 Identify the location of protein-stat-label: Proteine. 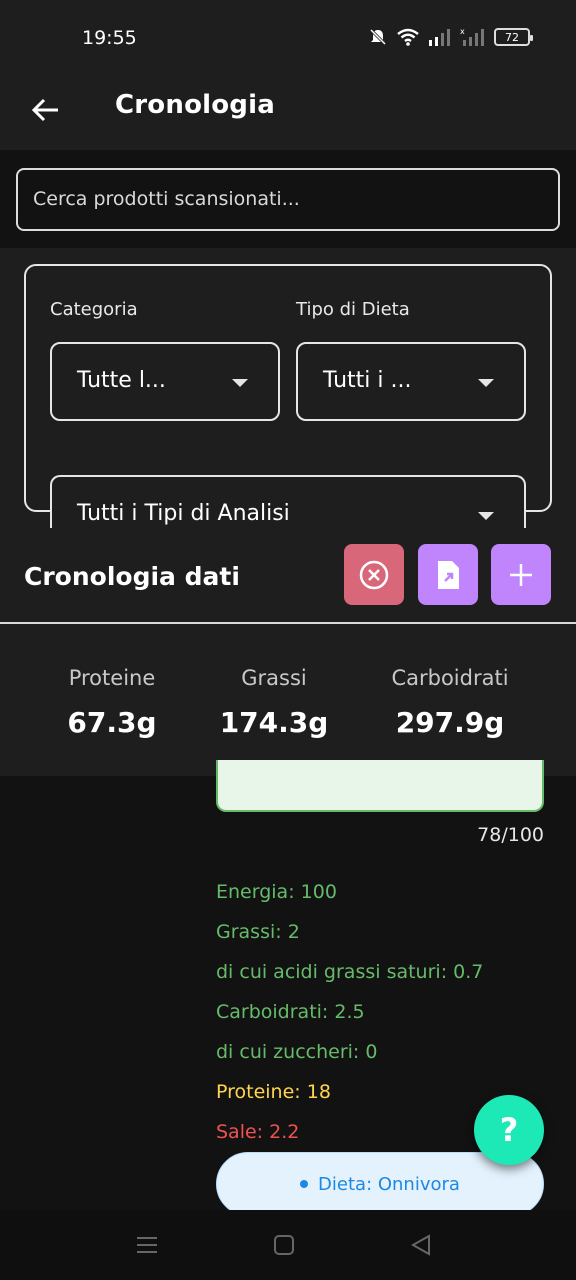
(112, 678).